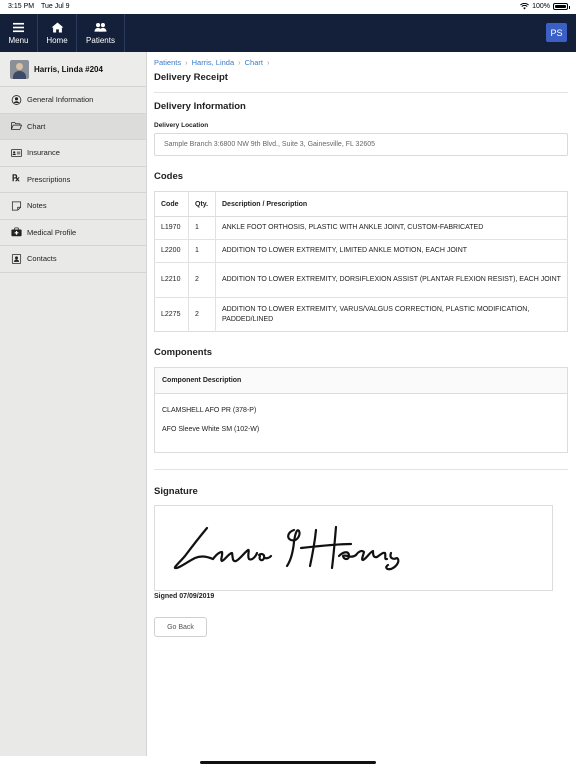 This screenshot has width=576, height=768. What do you see at coordinates (254, 64) in the screenshot?
I see `breadcrumb-chart: Chart` at bounding box center [254, 64].